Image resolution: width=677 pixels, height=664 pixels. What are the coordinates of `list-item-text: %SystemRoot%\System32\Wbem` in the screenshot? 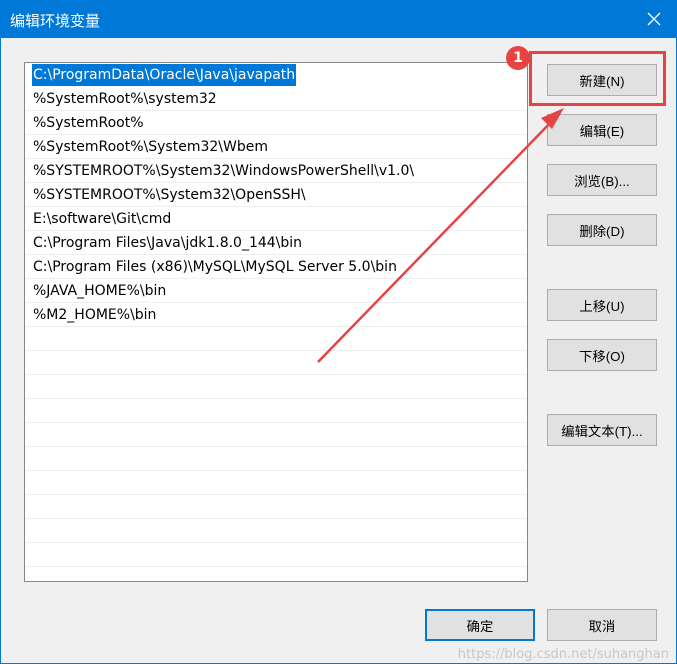 It's located at (150, 147).